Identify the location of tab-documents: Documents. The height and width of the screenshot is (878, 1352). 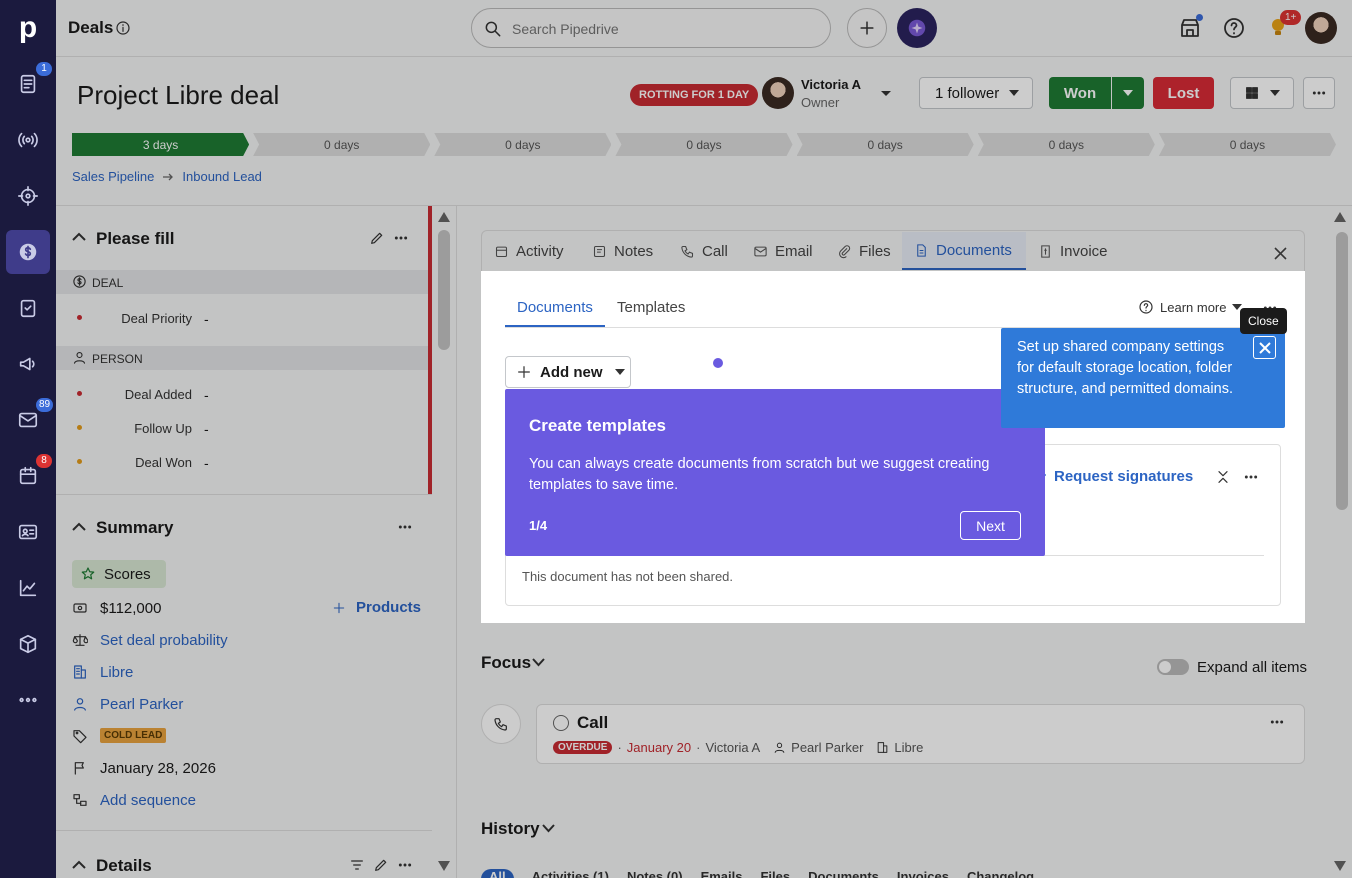
(964, 251).